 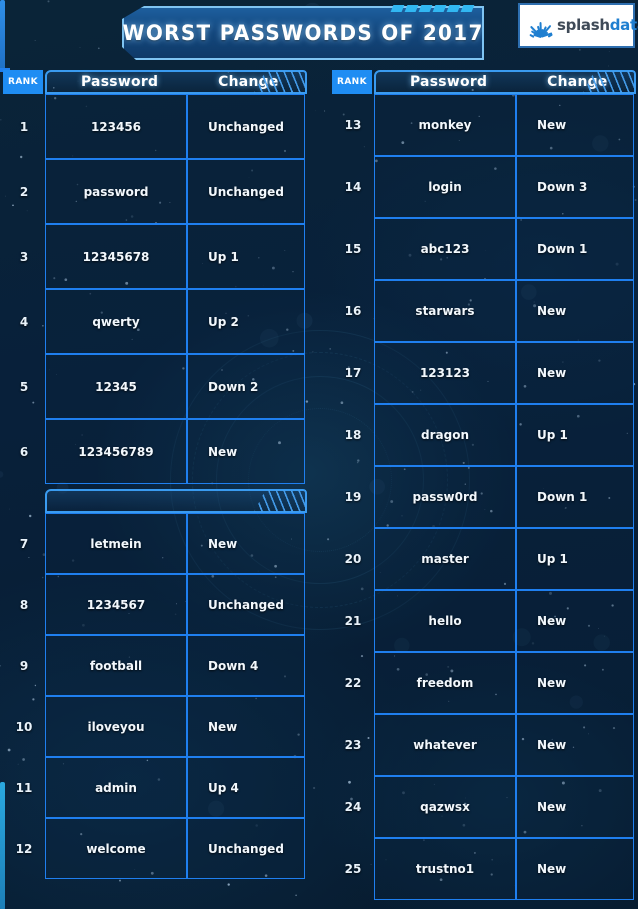 What do you see at coordinates (583, 25) in the screenshot?
I see `logo-word-primary: splash` at bounding box center [583, 25].